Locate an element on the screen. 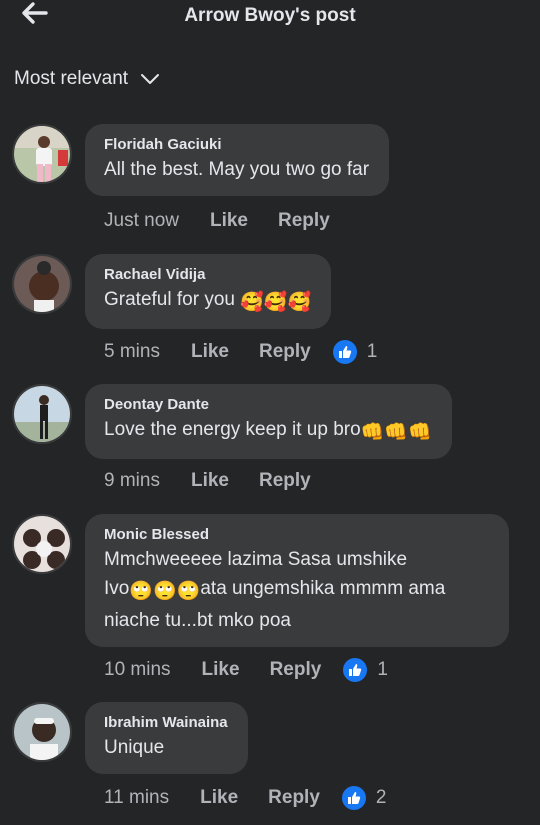 This screenshot has width=540, height=825. reaction-summary: 2 is located at coordinates (364, 798).